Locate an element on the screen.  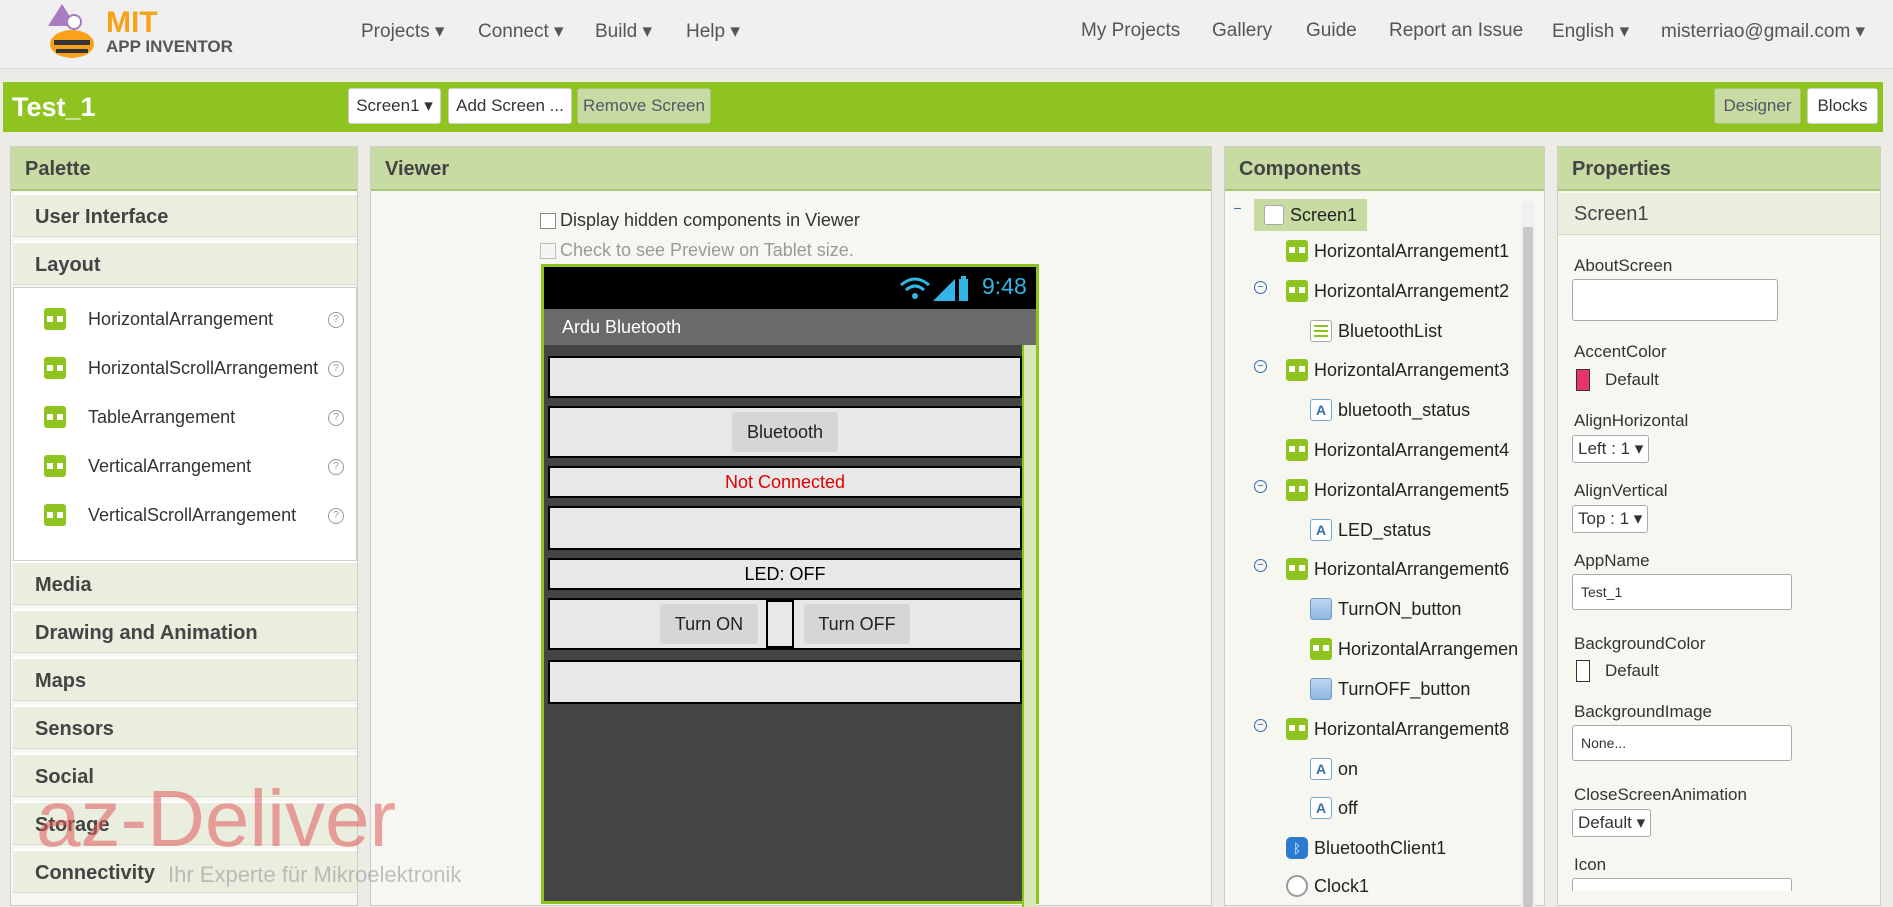
background-color-swatch is located at coordinates (1583, 671).